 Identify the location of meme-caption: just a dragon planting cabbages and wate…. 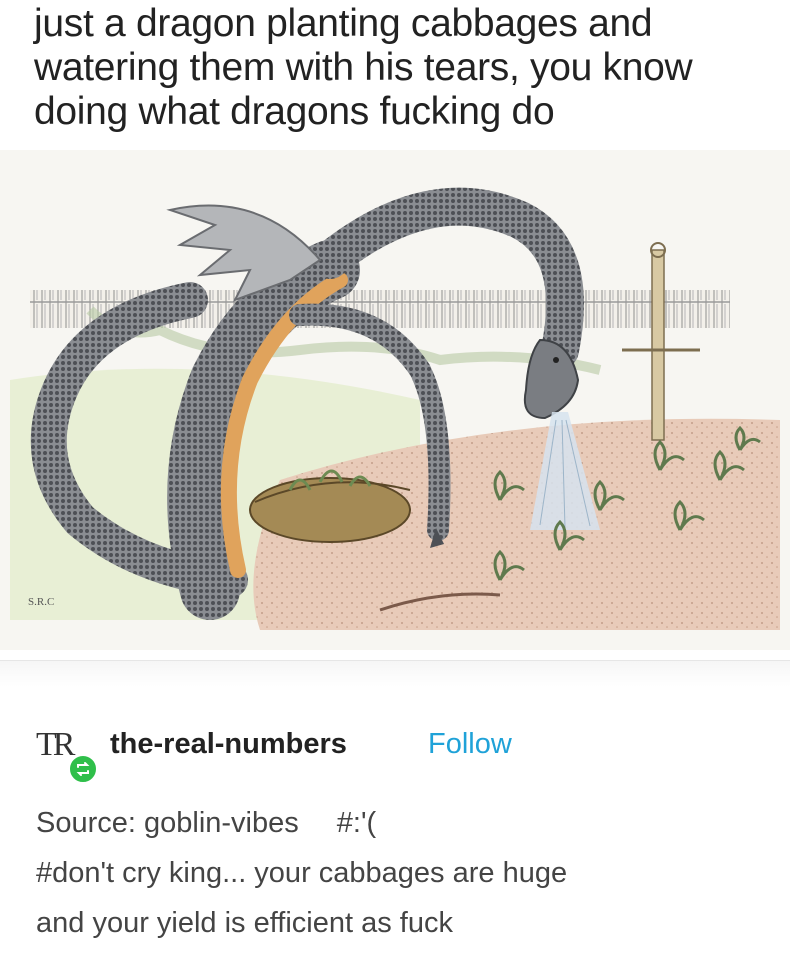
(404, 68).